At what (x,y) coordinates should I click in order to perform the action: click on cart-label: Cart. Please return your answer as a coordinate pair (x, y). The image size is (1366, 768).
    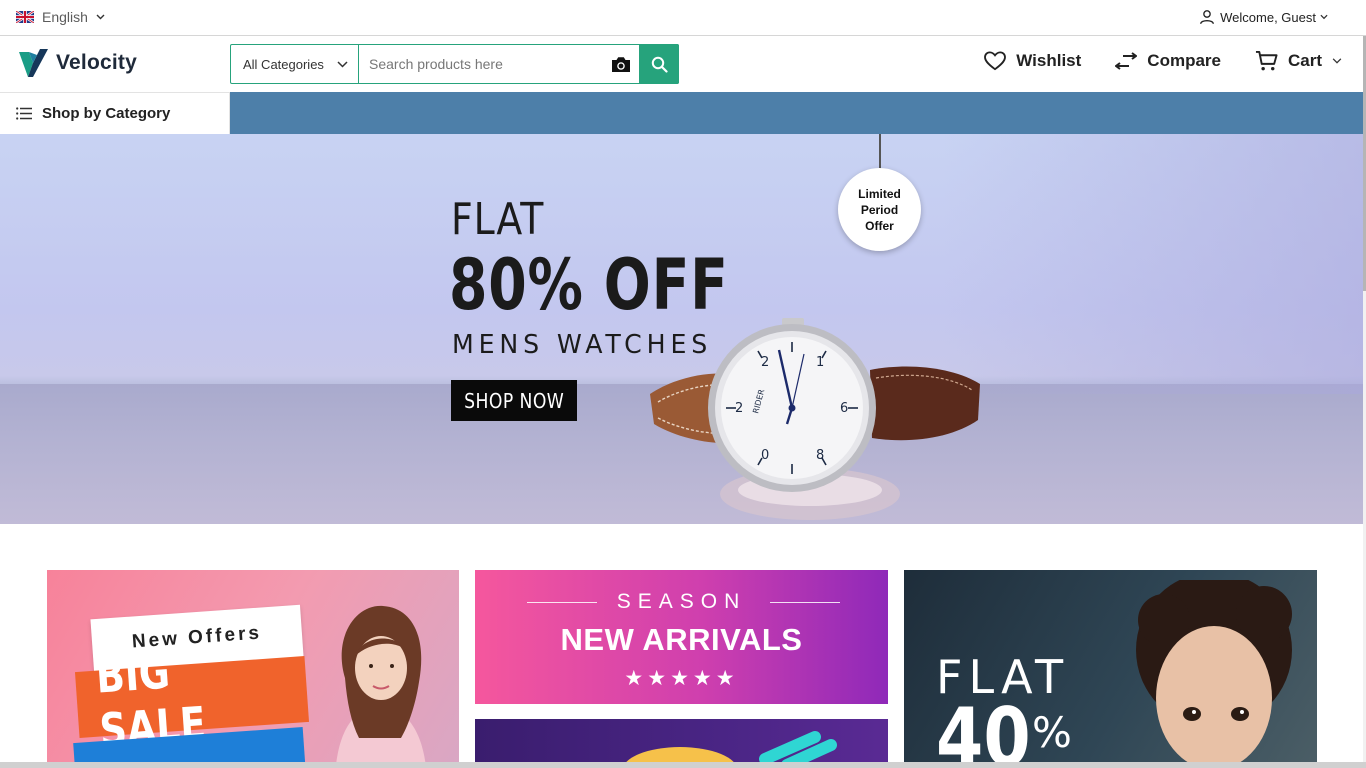
    Looking at the image, I should click on (1304, 60).